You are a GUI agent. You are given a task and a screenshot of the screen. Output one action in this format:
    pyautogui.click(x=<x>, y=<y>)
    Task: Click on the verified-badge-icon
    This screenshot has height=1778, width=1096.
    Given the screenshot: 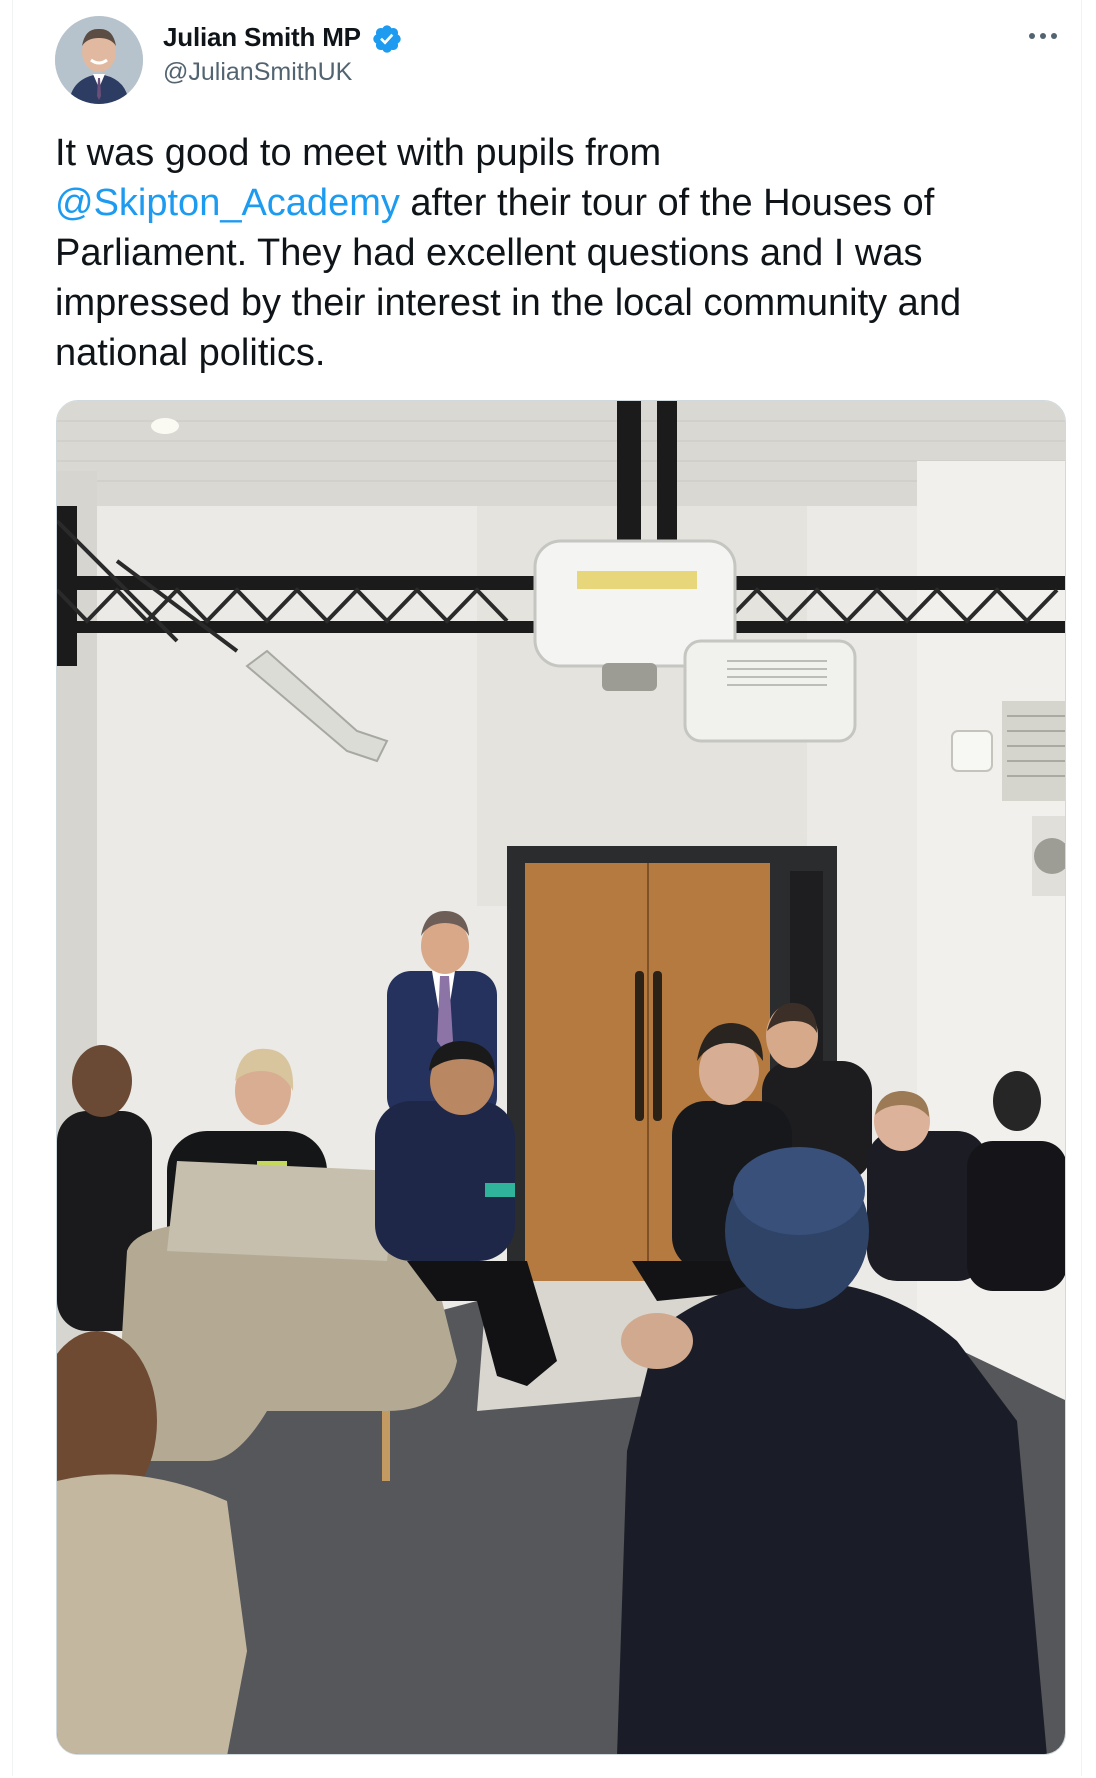 What is the action you would take?
    pyautogui.click(x=387, y=39)
    